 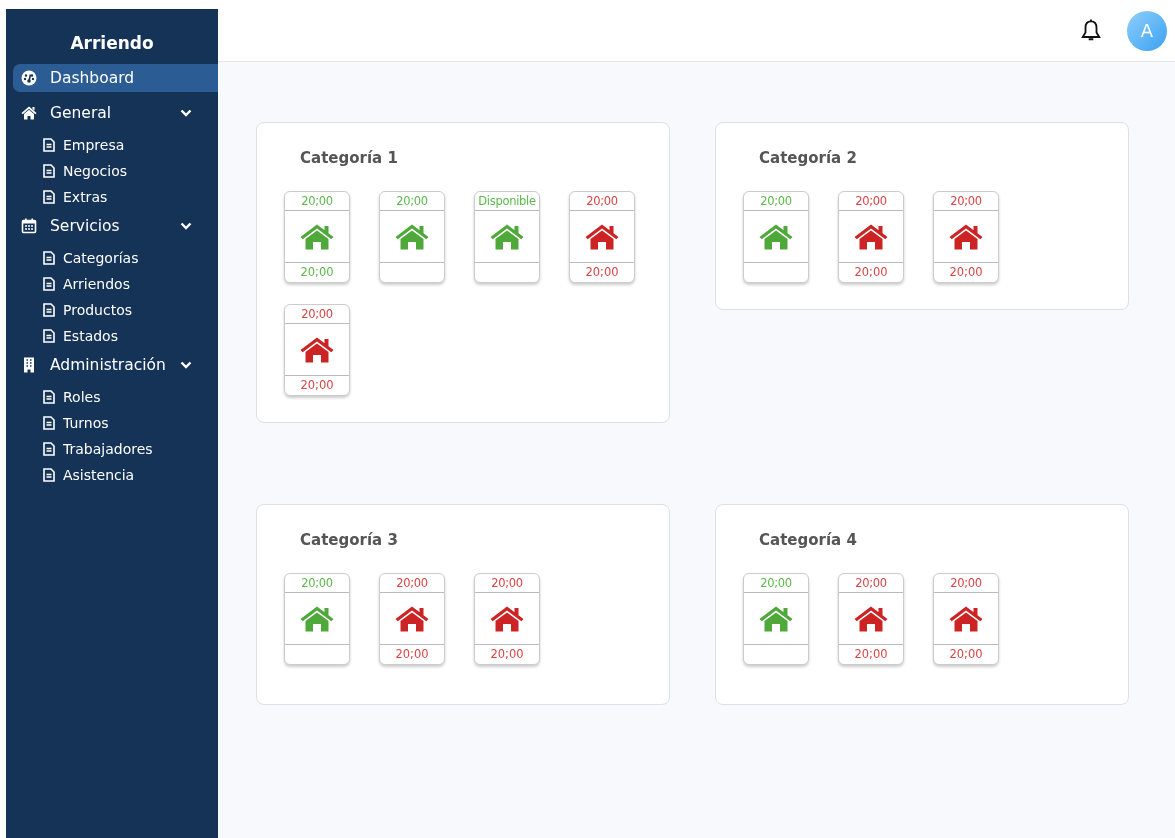 What do you see at coordinates (115, 113) in the screenshot?
I see `nav-item: General` at bounding box center [115, 113].